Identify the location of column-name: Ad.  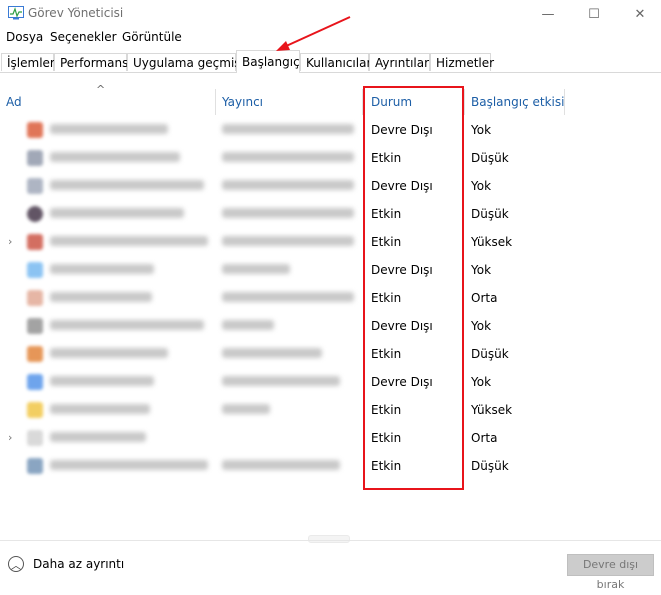
(14, 102).